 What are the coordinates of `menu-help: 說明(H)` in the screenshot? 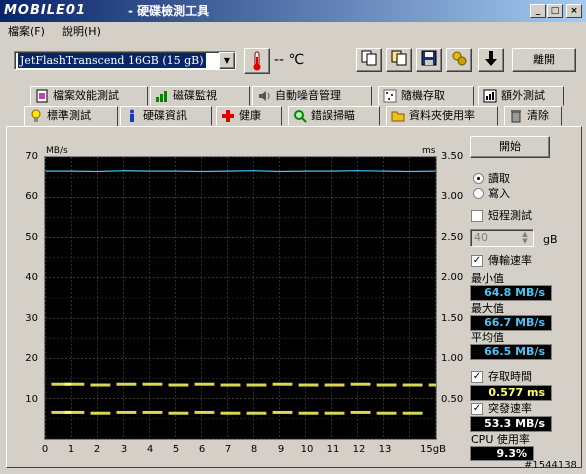 It's located at (81, 31).